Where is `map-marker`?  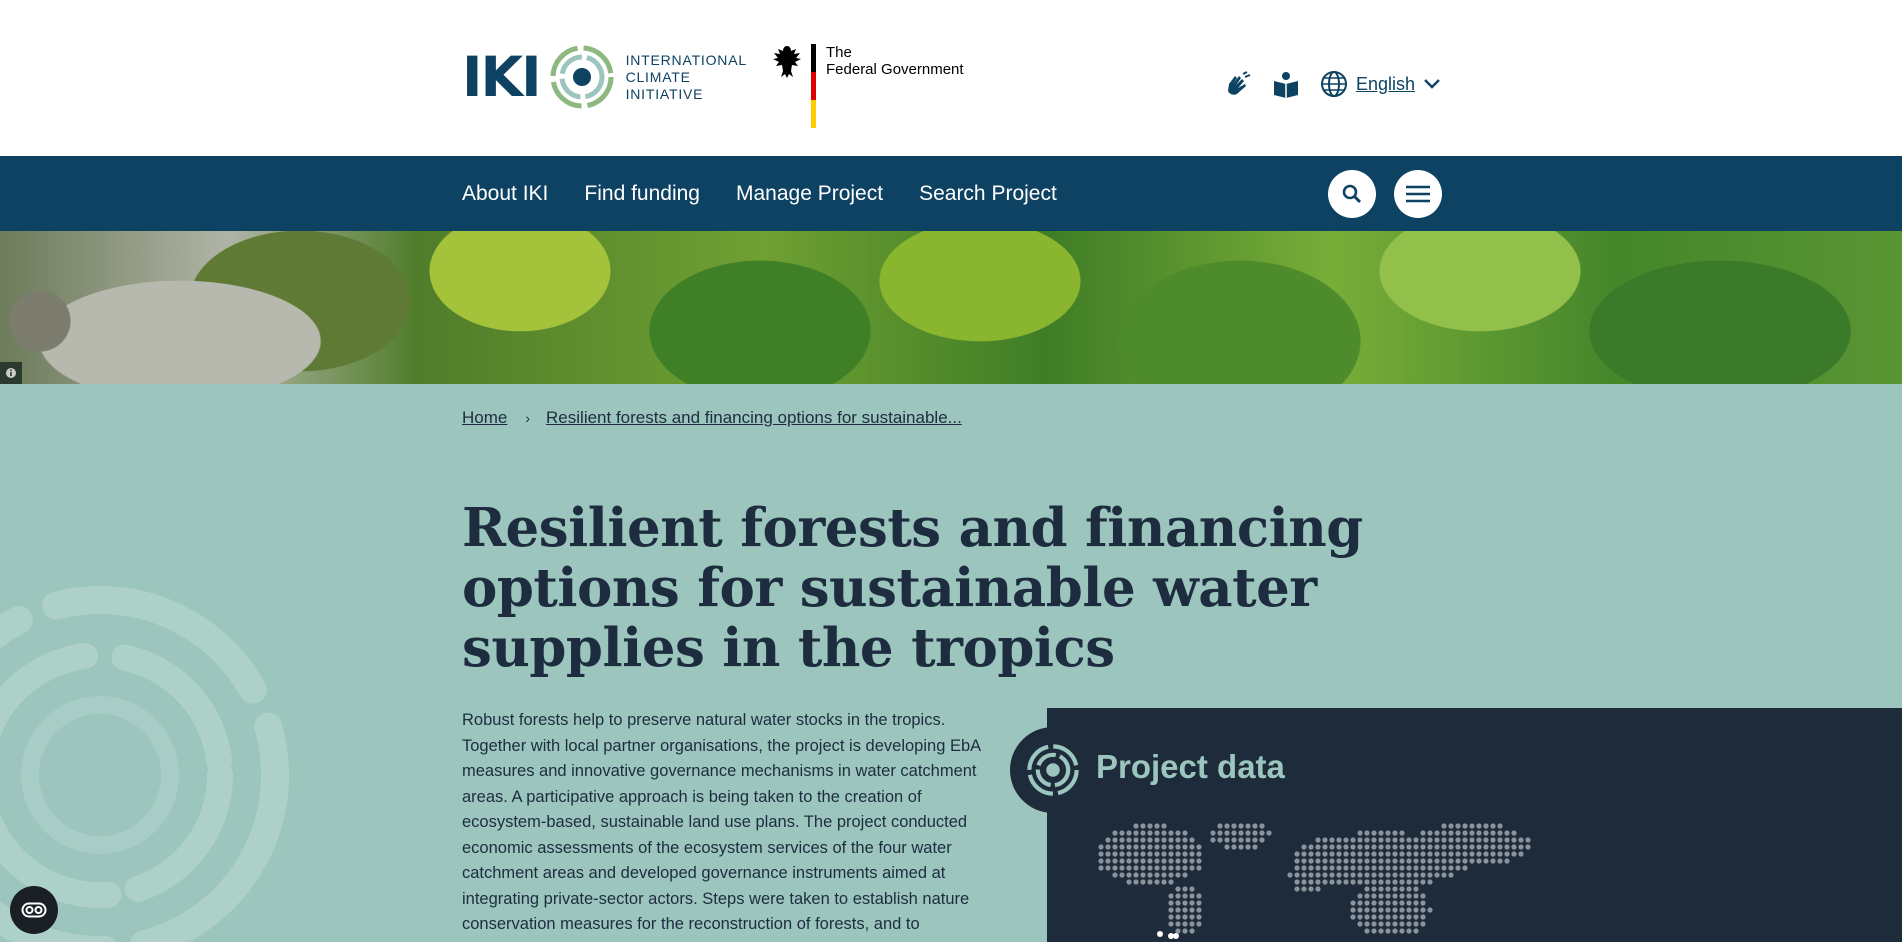
map-marker is located at coordinates (1176, 936).